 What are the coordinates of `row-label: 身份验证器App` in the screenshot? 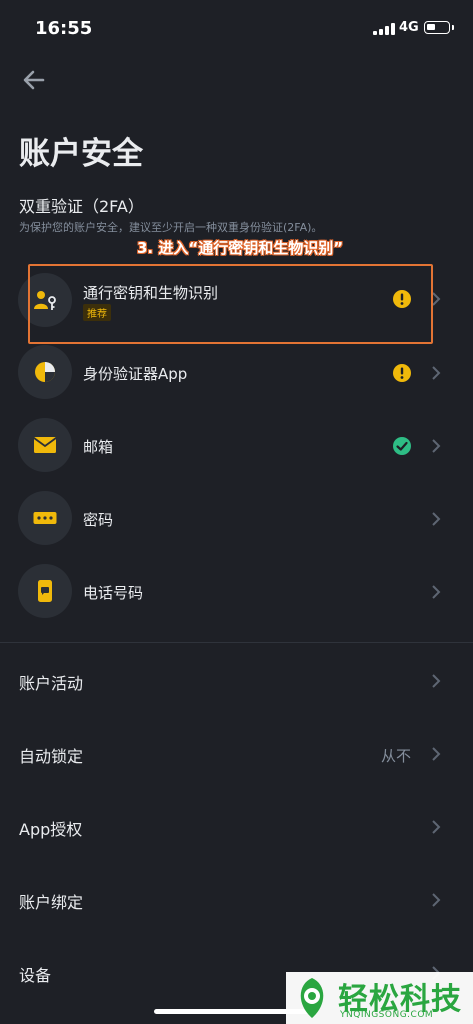 It's located at (135, 374).